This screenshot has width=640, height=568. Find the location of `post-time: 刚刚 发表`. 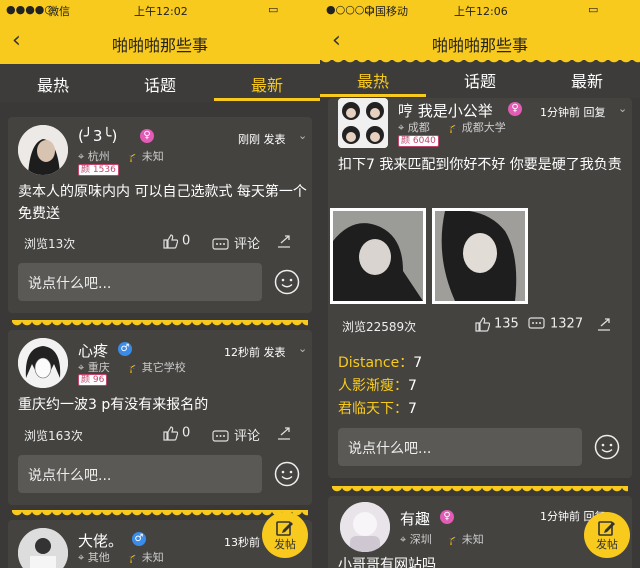

post-time: 刚刚 发表 is located at coordinates (262, 139).